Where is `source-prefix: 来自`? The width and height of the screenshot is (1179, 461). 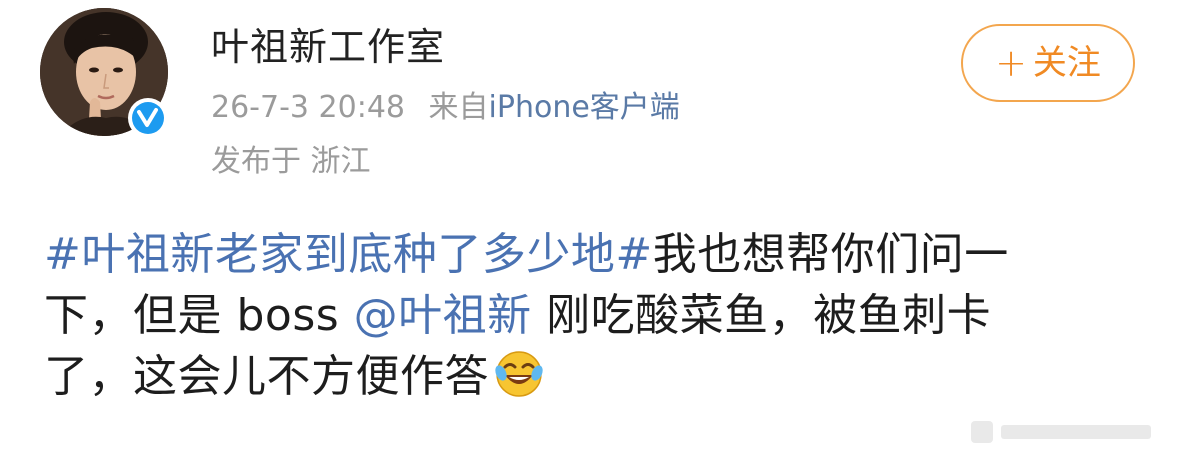 source-prefix: 来自 is located at coordinates (458, 107).